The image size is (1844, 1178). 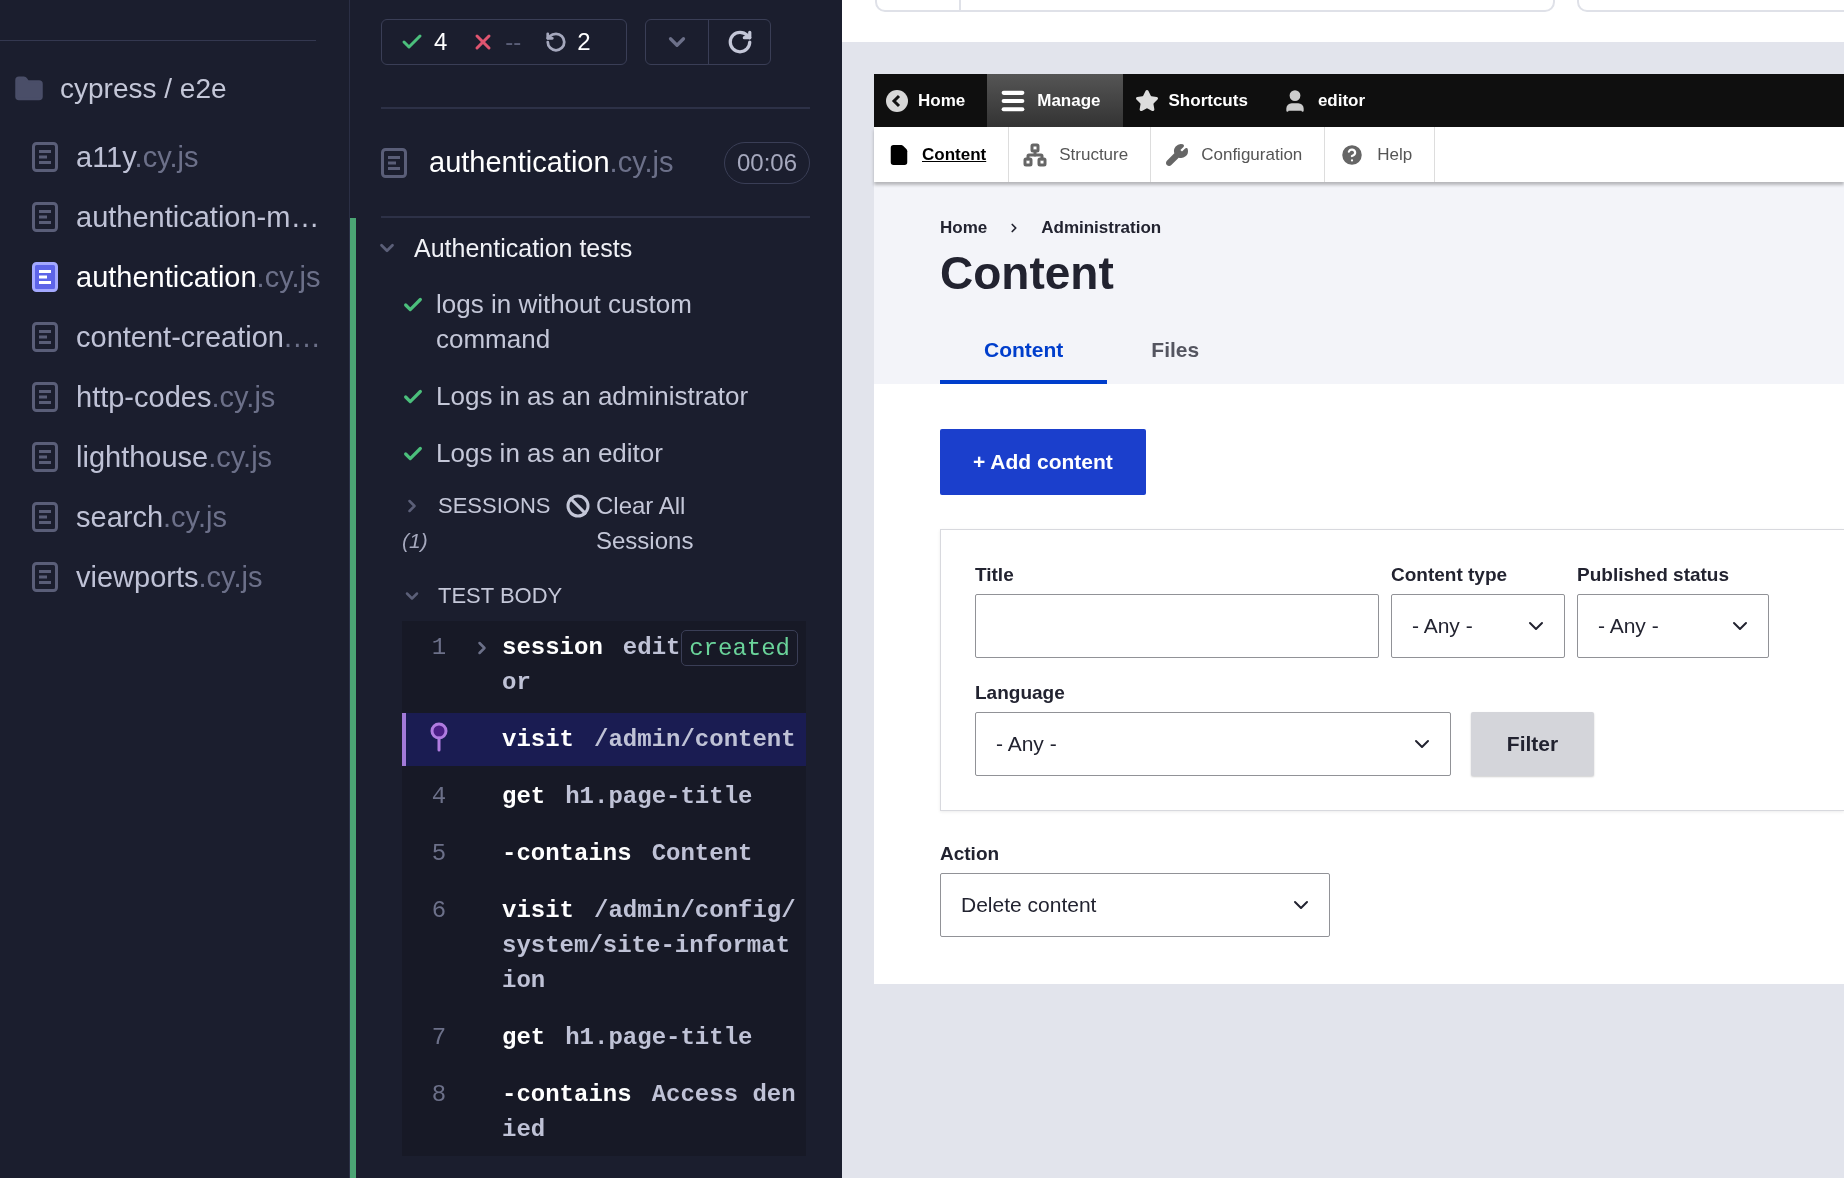 What do you see at coordinates (1177, 154) in the screenshot?
I see `wrench-icon` at bounding box center [1177, 154].